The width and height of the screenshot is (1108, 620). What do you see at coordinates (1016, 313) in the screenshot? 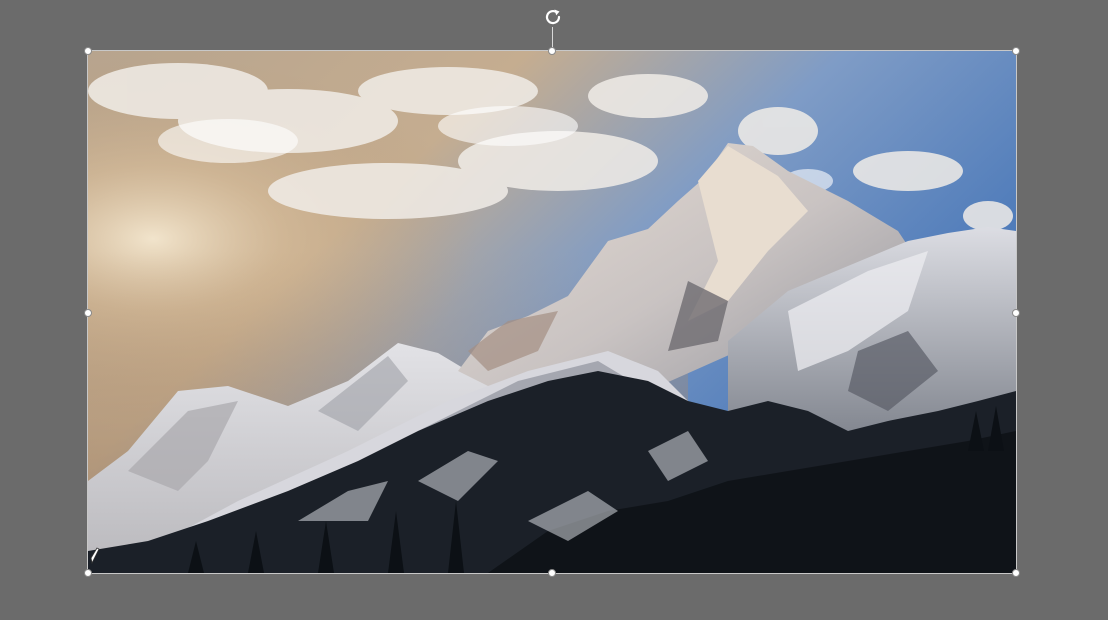
I see `resize-handle-middle-right` at bounding box center [1016, 313].